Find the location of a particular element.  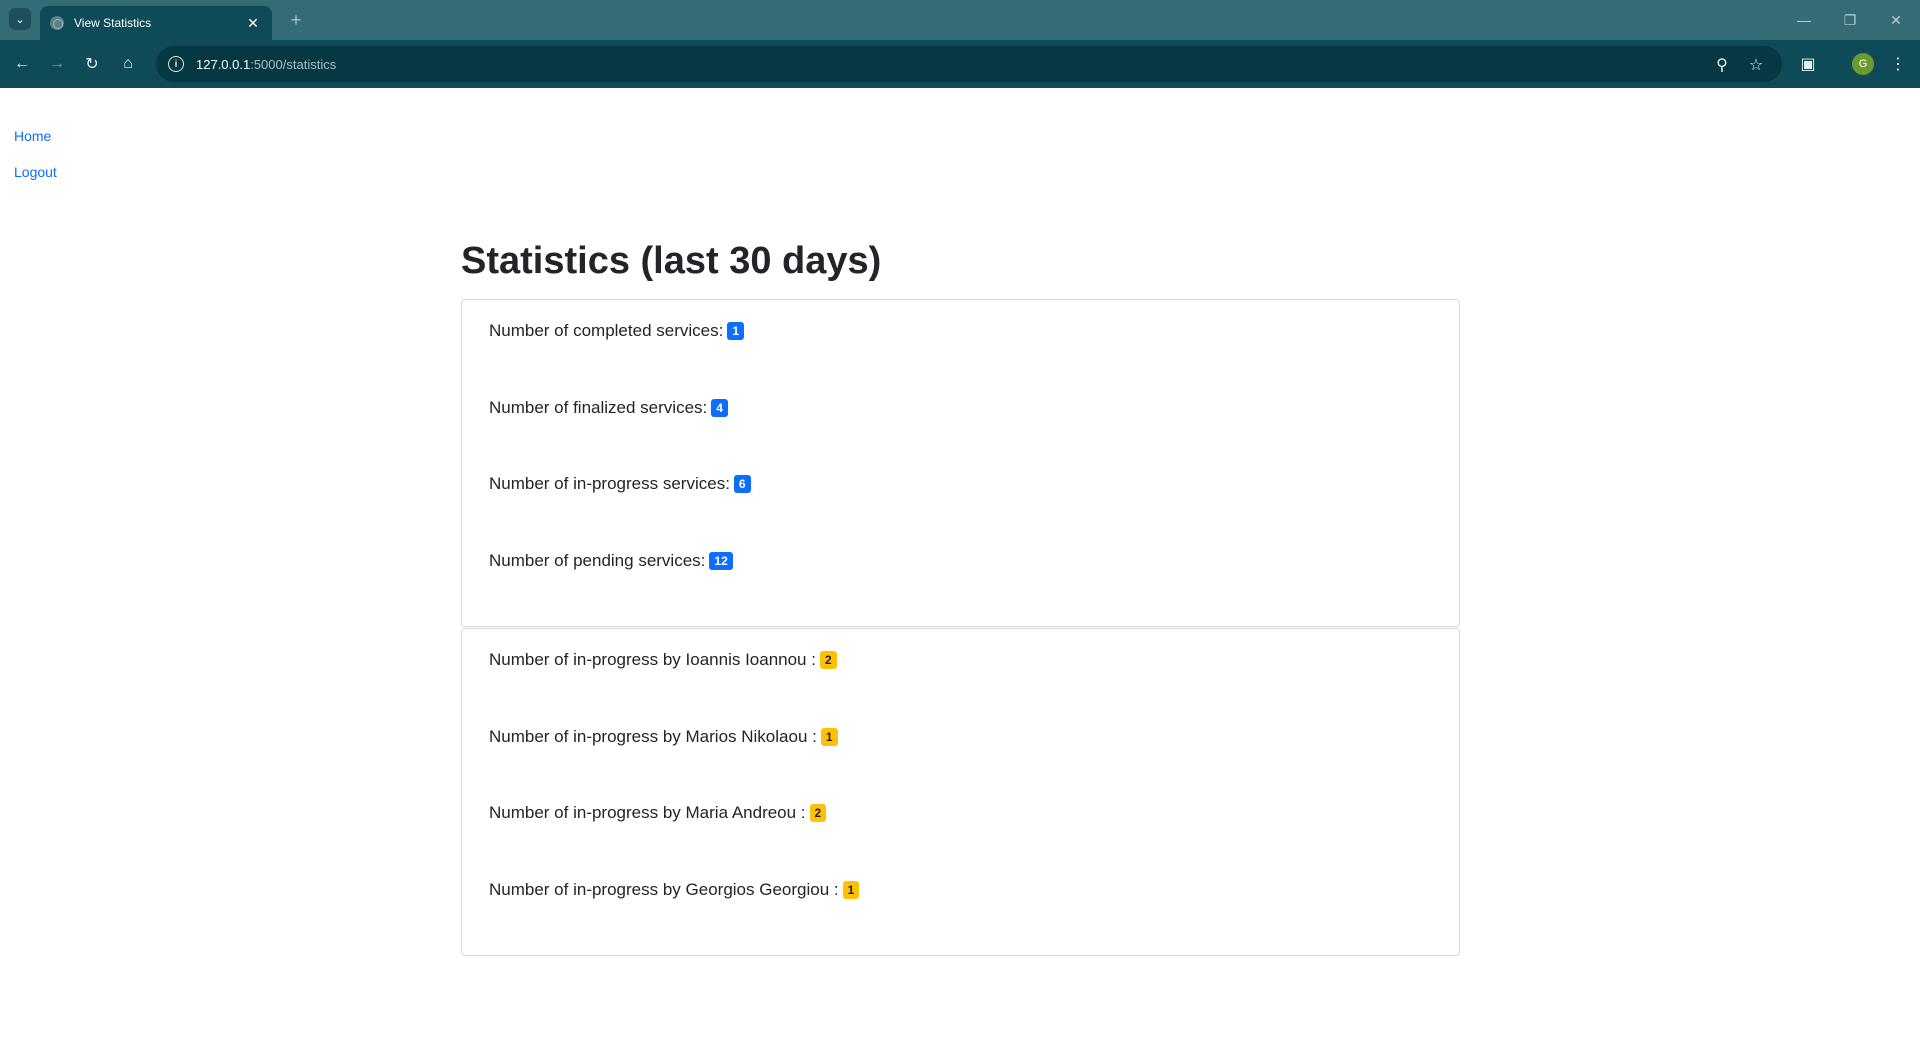

url-path: :5000/statistics is located at coordinates (293, 64).